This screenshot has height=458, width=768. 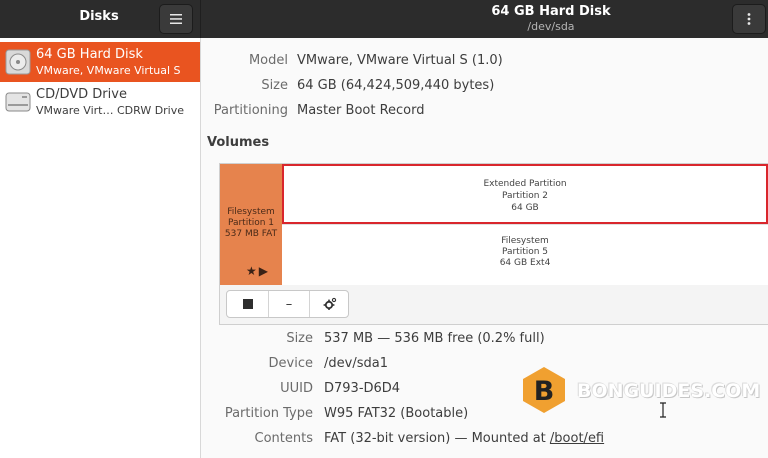 I want to click on gear-icon, so click(x=330, y=303).